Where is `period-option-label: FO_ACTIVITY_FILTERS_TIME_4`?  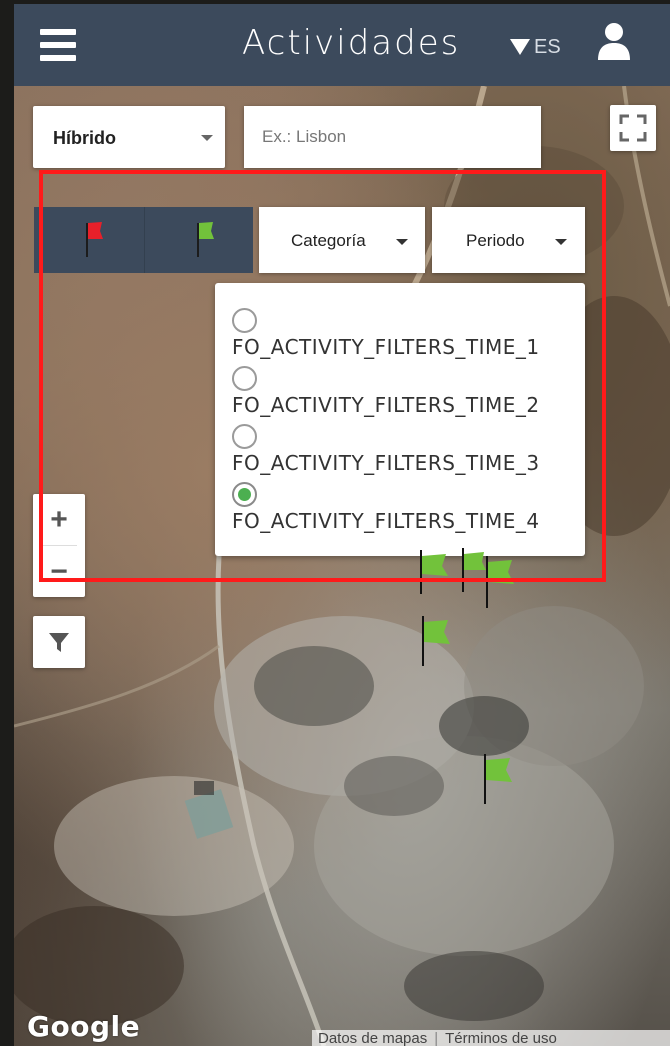
period-option-label: FO_ACTIVITY_FILTERS_TIME_4 is located at coordinates (386, 521).